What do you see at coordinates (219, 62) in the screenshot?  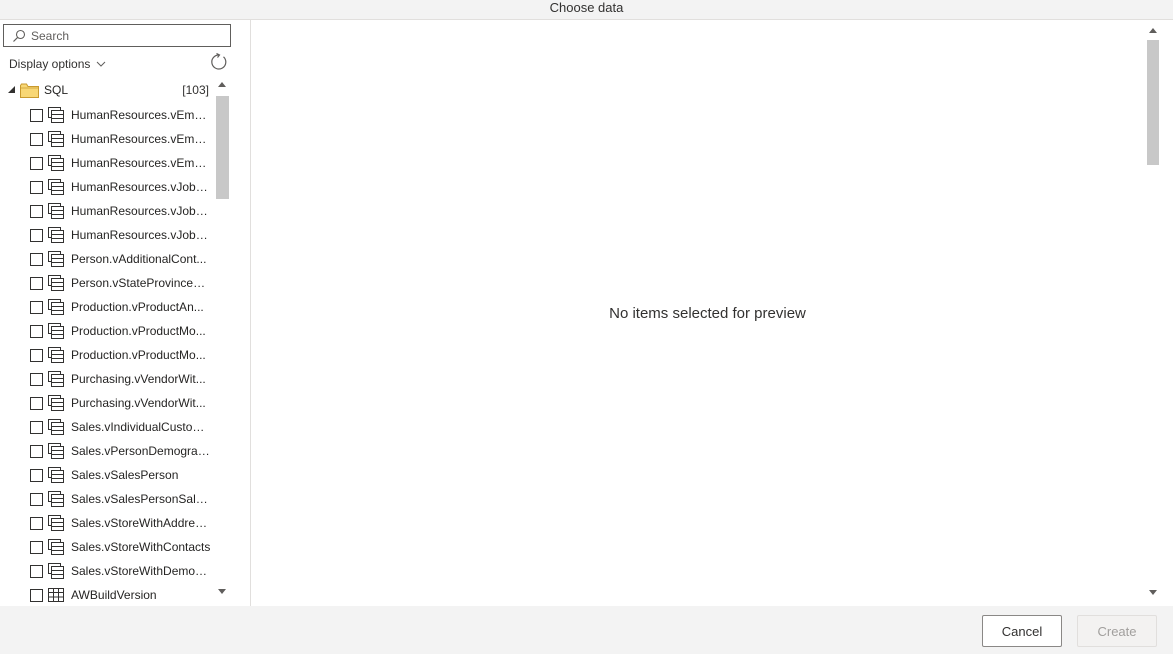 I see `refresh-icon` at bounding box center [219, 62].